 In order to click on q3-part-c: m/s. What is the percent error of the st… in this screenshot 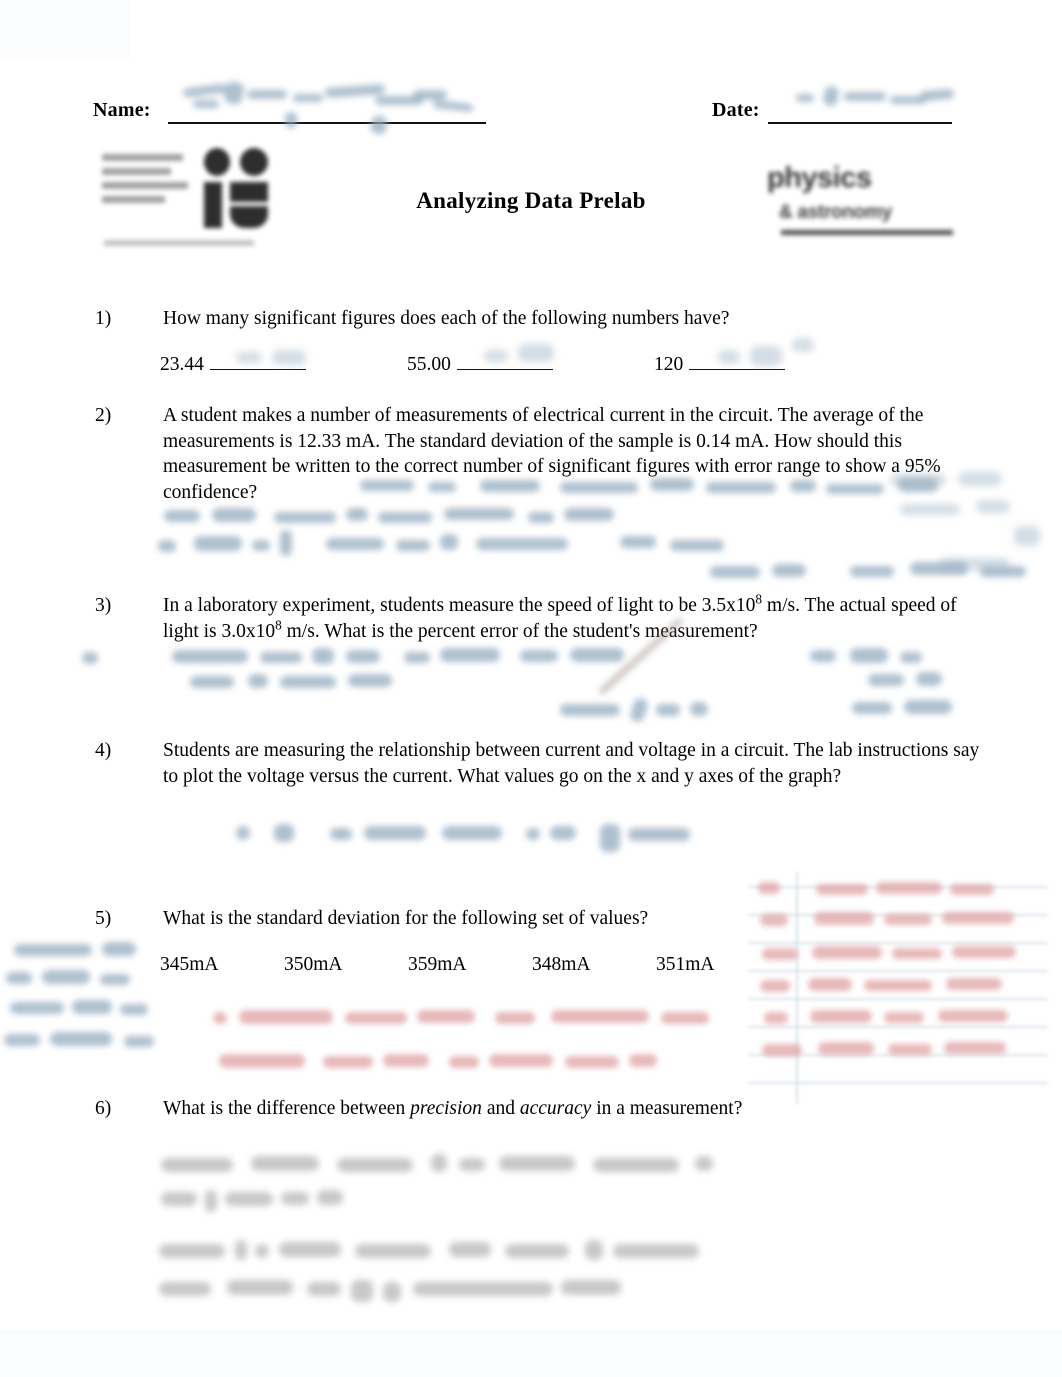, I will do `click(519, 631)`.